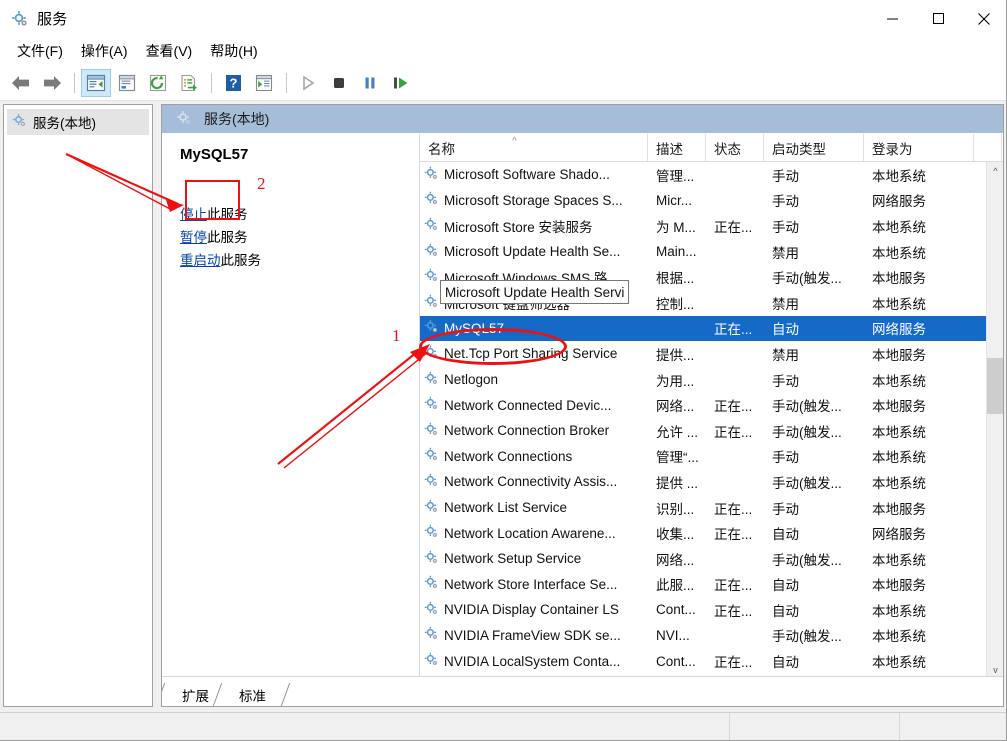  I want to click on list-vertical-scrollbar: ^ v, so click(994, 420).